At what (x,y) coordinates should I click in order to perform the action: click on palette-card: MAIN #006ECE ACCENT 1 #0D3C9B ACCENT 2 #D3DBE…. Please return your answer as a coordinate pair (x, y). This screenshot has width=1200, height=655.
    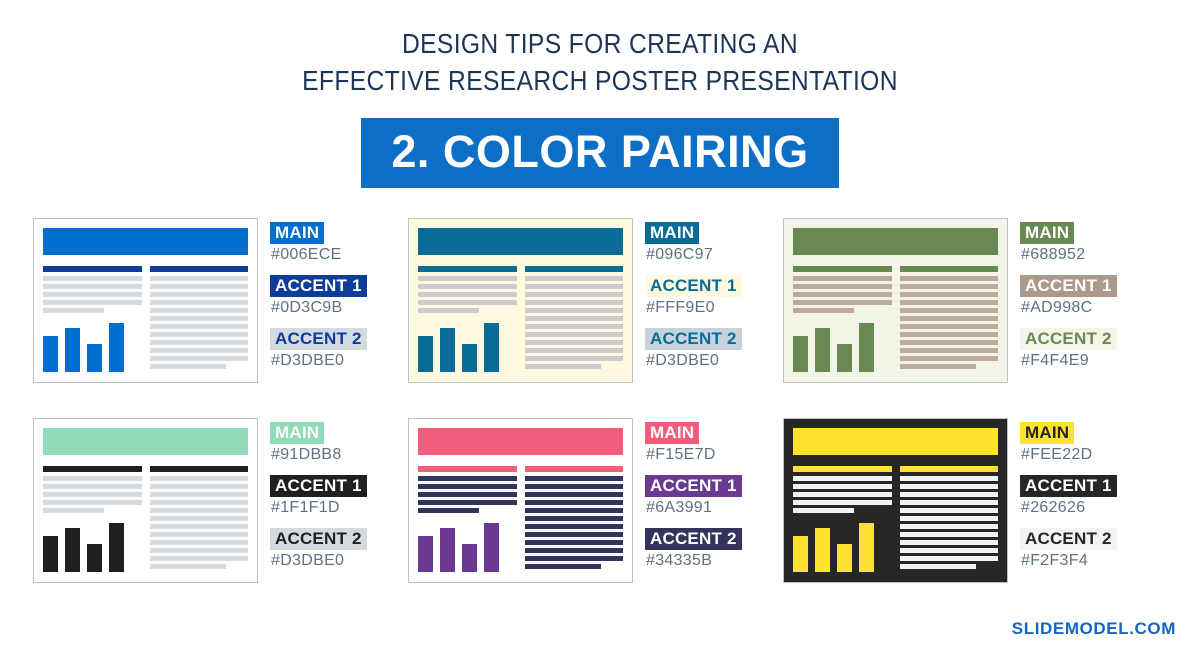
    Looking at the image, I should click on (220, 300).